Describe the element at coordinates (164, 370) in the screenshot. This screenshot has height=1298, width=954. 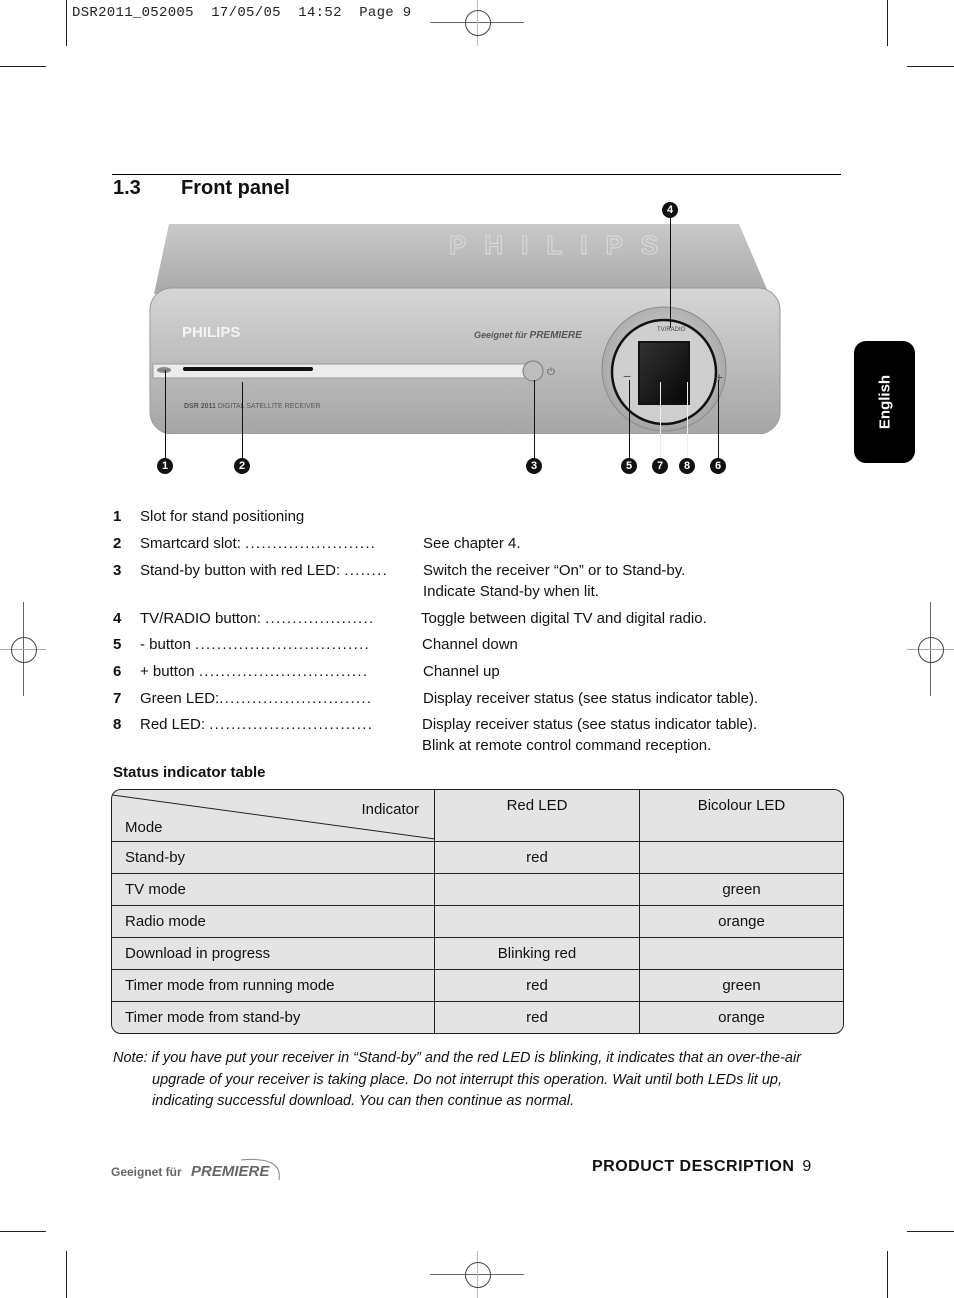
I see `stand-slot` at that location.